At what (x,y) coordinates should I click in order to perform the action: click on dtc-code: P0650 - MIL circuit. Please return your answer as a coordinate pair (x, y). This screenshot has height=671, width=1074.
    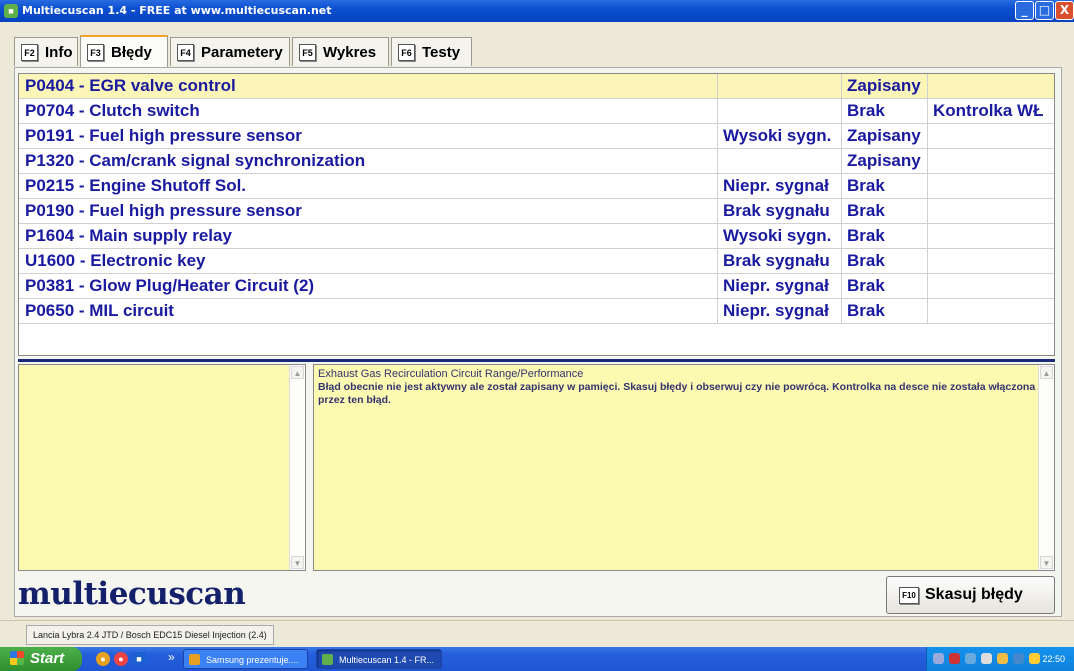
    Looking at the image, I should click on (99, 310).